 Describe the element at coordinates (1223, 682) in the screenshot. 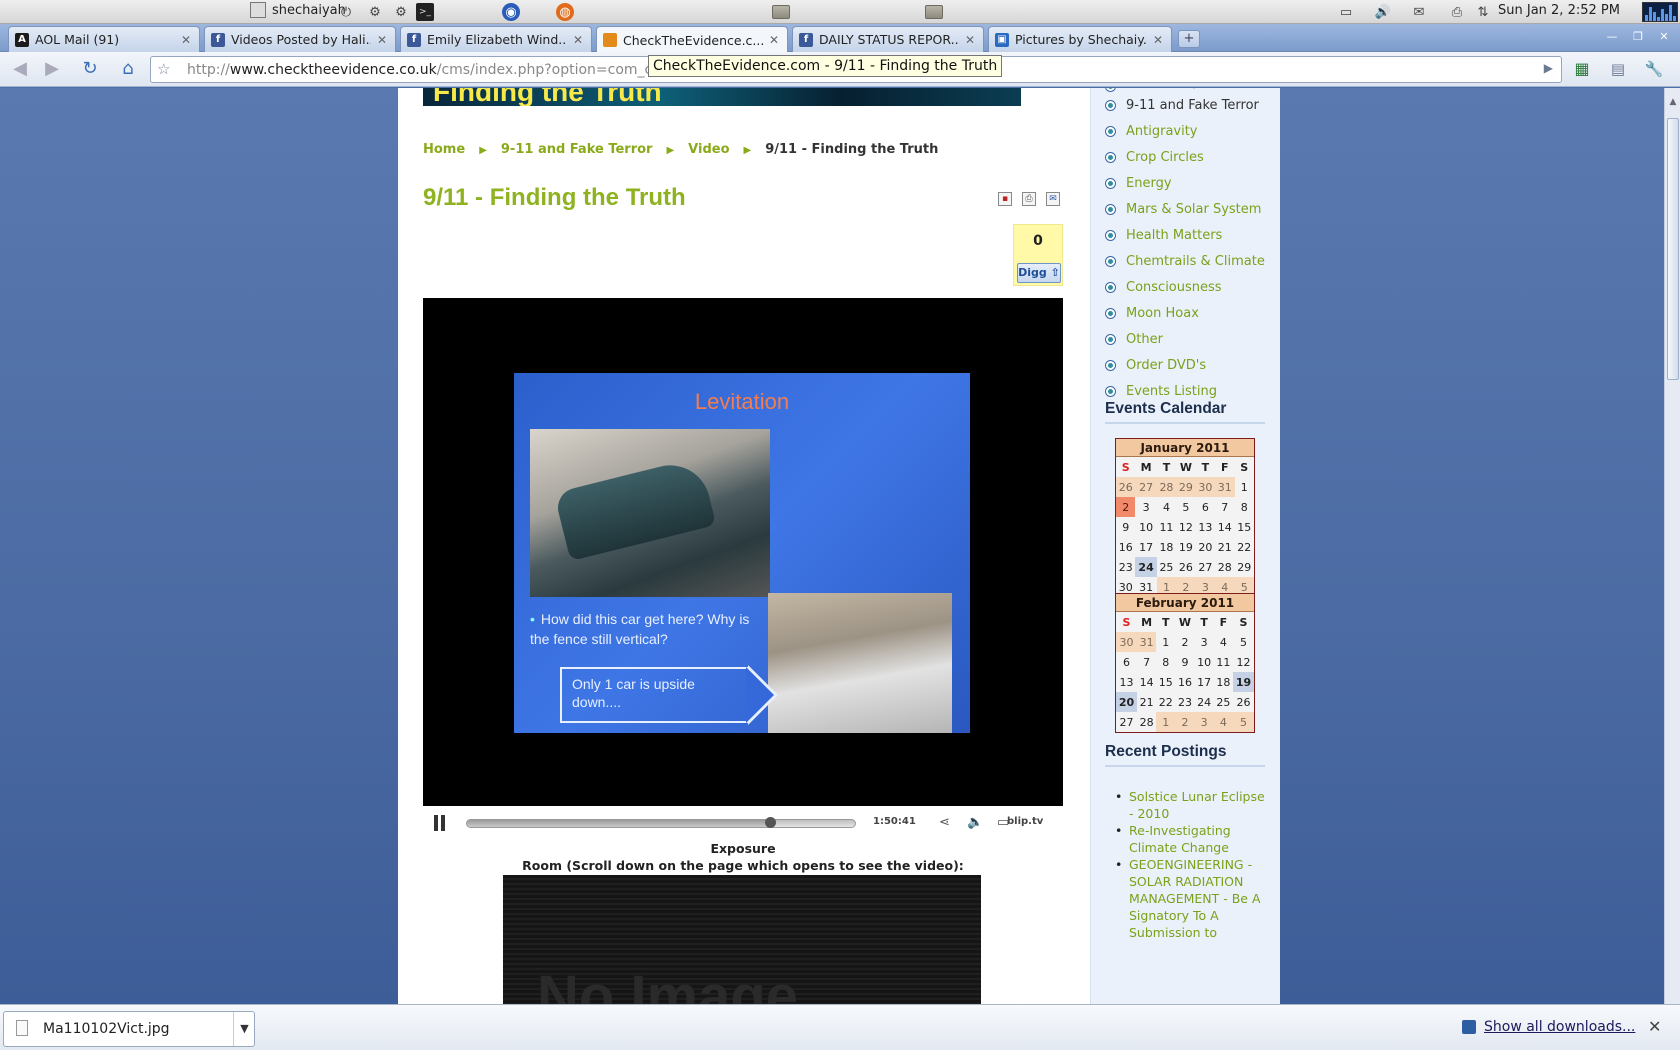

I see `calendar-day: 18` at that location.